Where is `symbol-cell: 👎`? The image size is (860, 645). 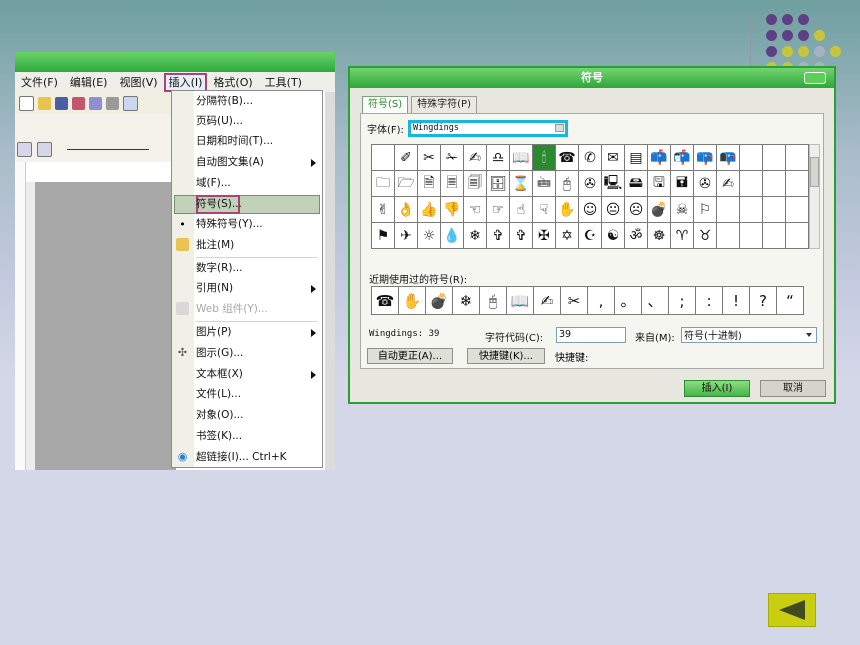
symbol-cell: 👎 is located at coordinates (452, 210).